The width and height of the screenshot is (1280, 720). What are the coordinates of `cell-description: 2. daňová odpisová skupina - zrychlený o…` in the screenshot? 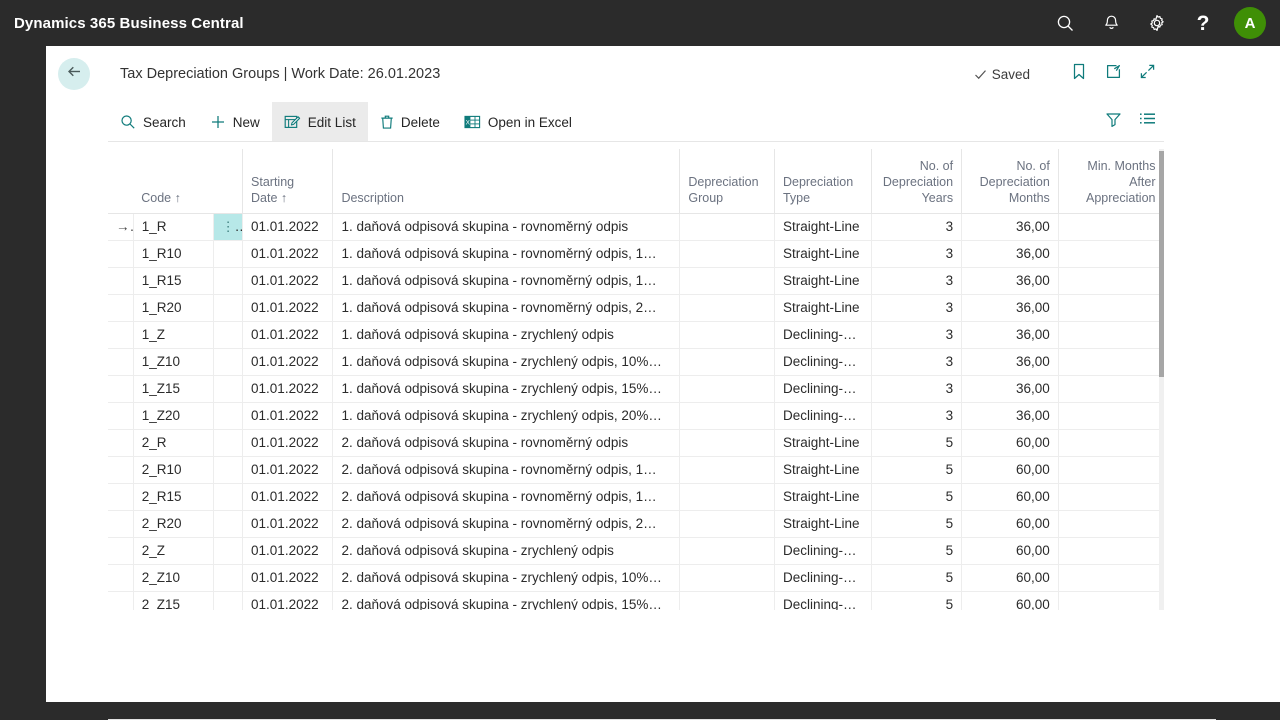 It's located at (506, 578).